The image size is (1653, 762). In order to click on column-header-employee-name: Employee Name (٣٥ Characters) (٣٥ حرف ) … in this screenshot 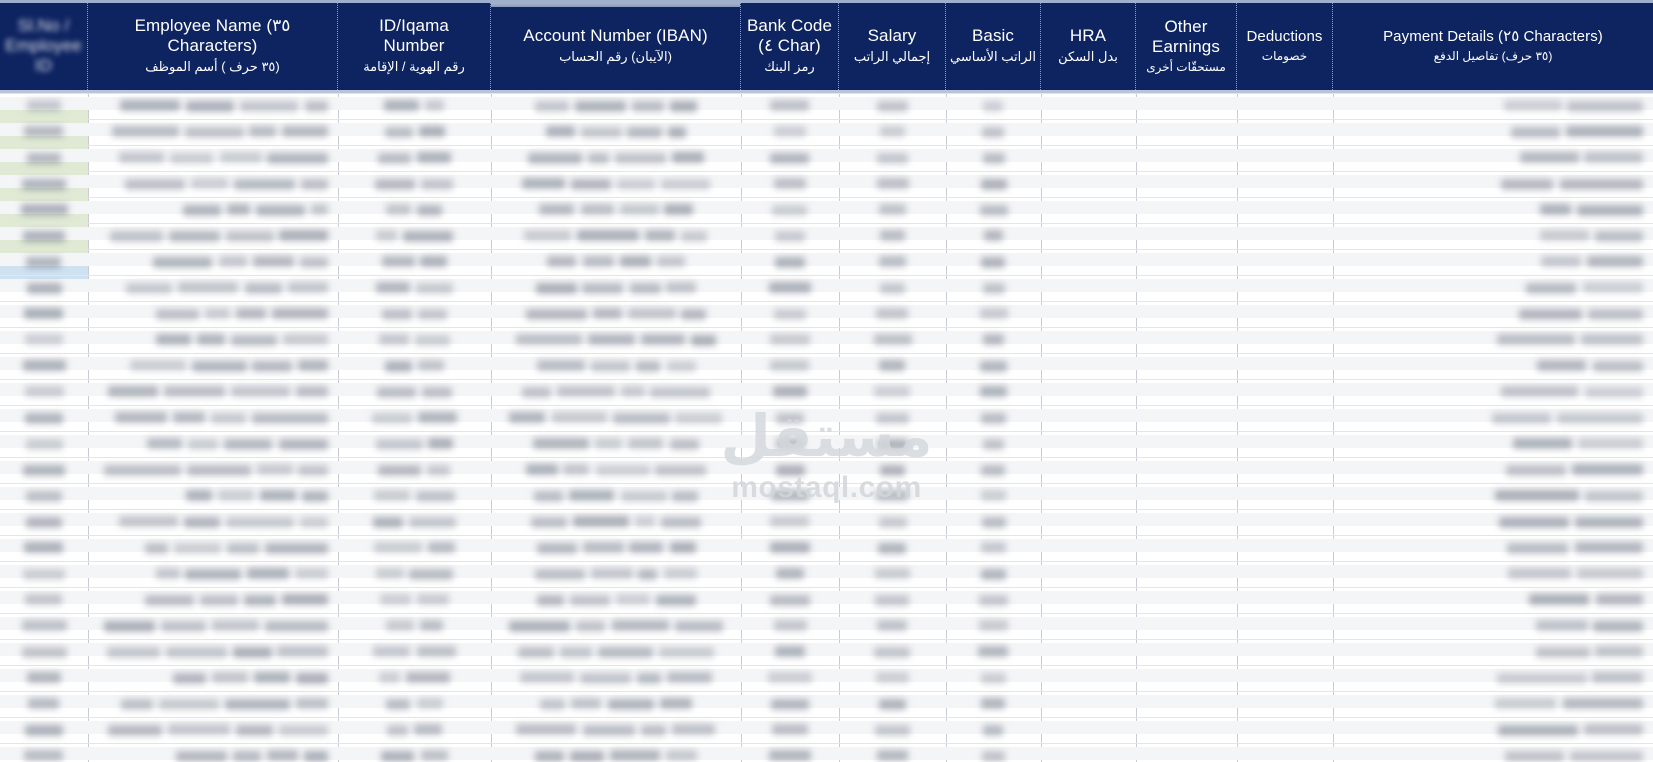, I will do `click(213, 46)`.